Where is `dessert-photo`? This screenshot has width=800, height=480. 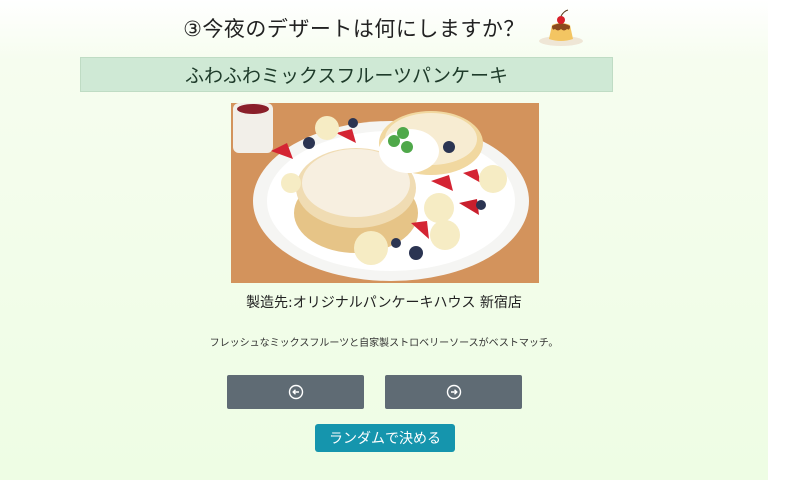
dessert-photo is located at coordinates (385, 193).